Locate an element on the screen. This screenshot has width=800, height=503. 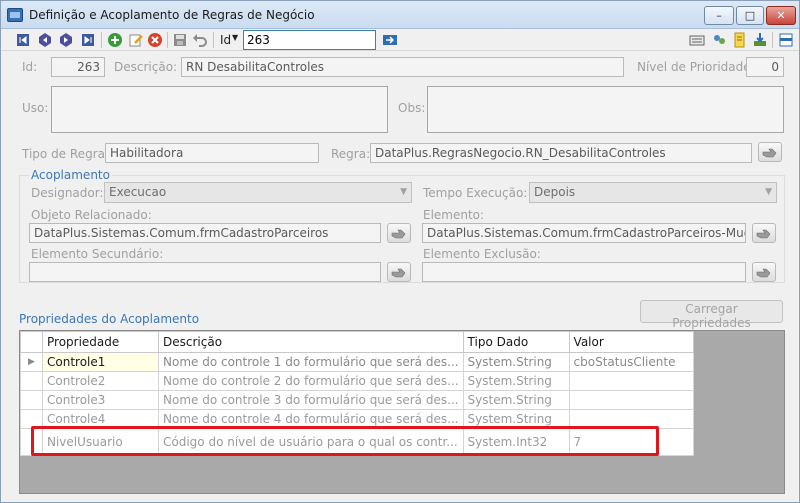
search-go-icon is located at coordinates (390, 40).